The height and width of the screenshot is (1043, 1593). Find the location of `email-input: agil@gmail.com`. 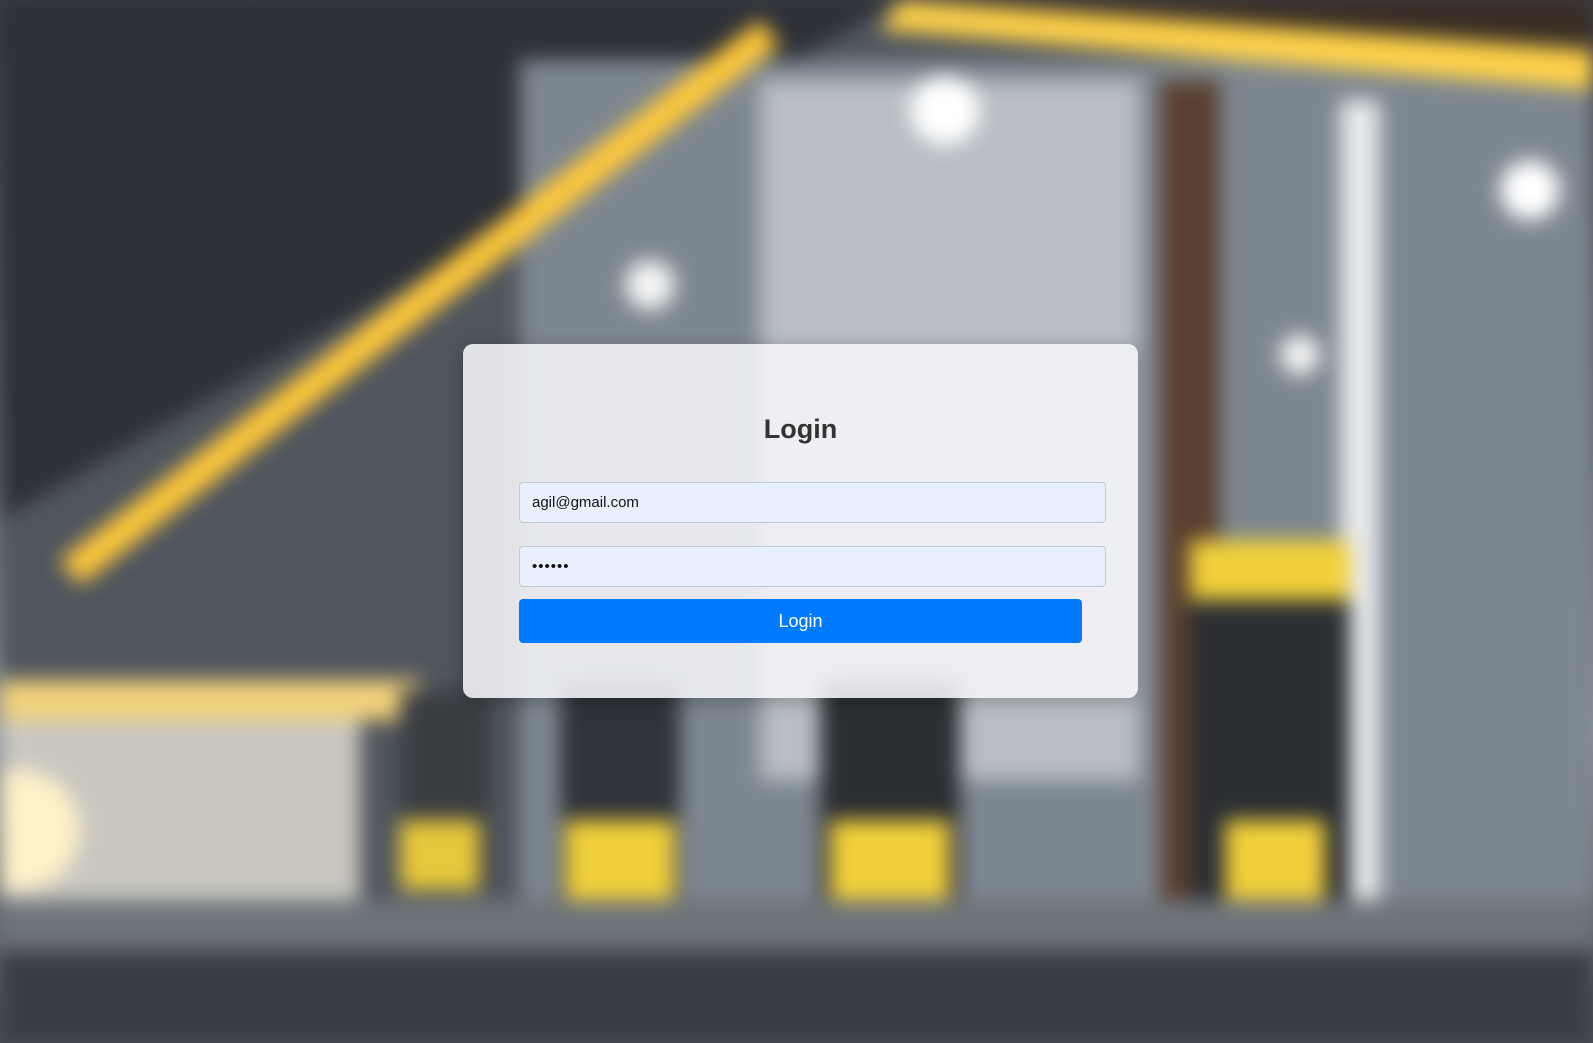

email-input: agil@gmail.com is located at coordinates (812, 502).